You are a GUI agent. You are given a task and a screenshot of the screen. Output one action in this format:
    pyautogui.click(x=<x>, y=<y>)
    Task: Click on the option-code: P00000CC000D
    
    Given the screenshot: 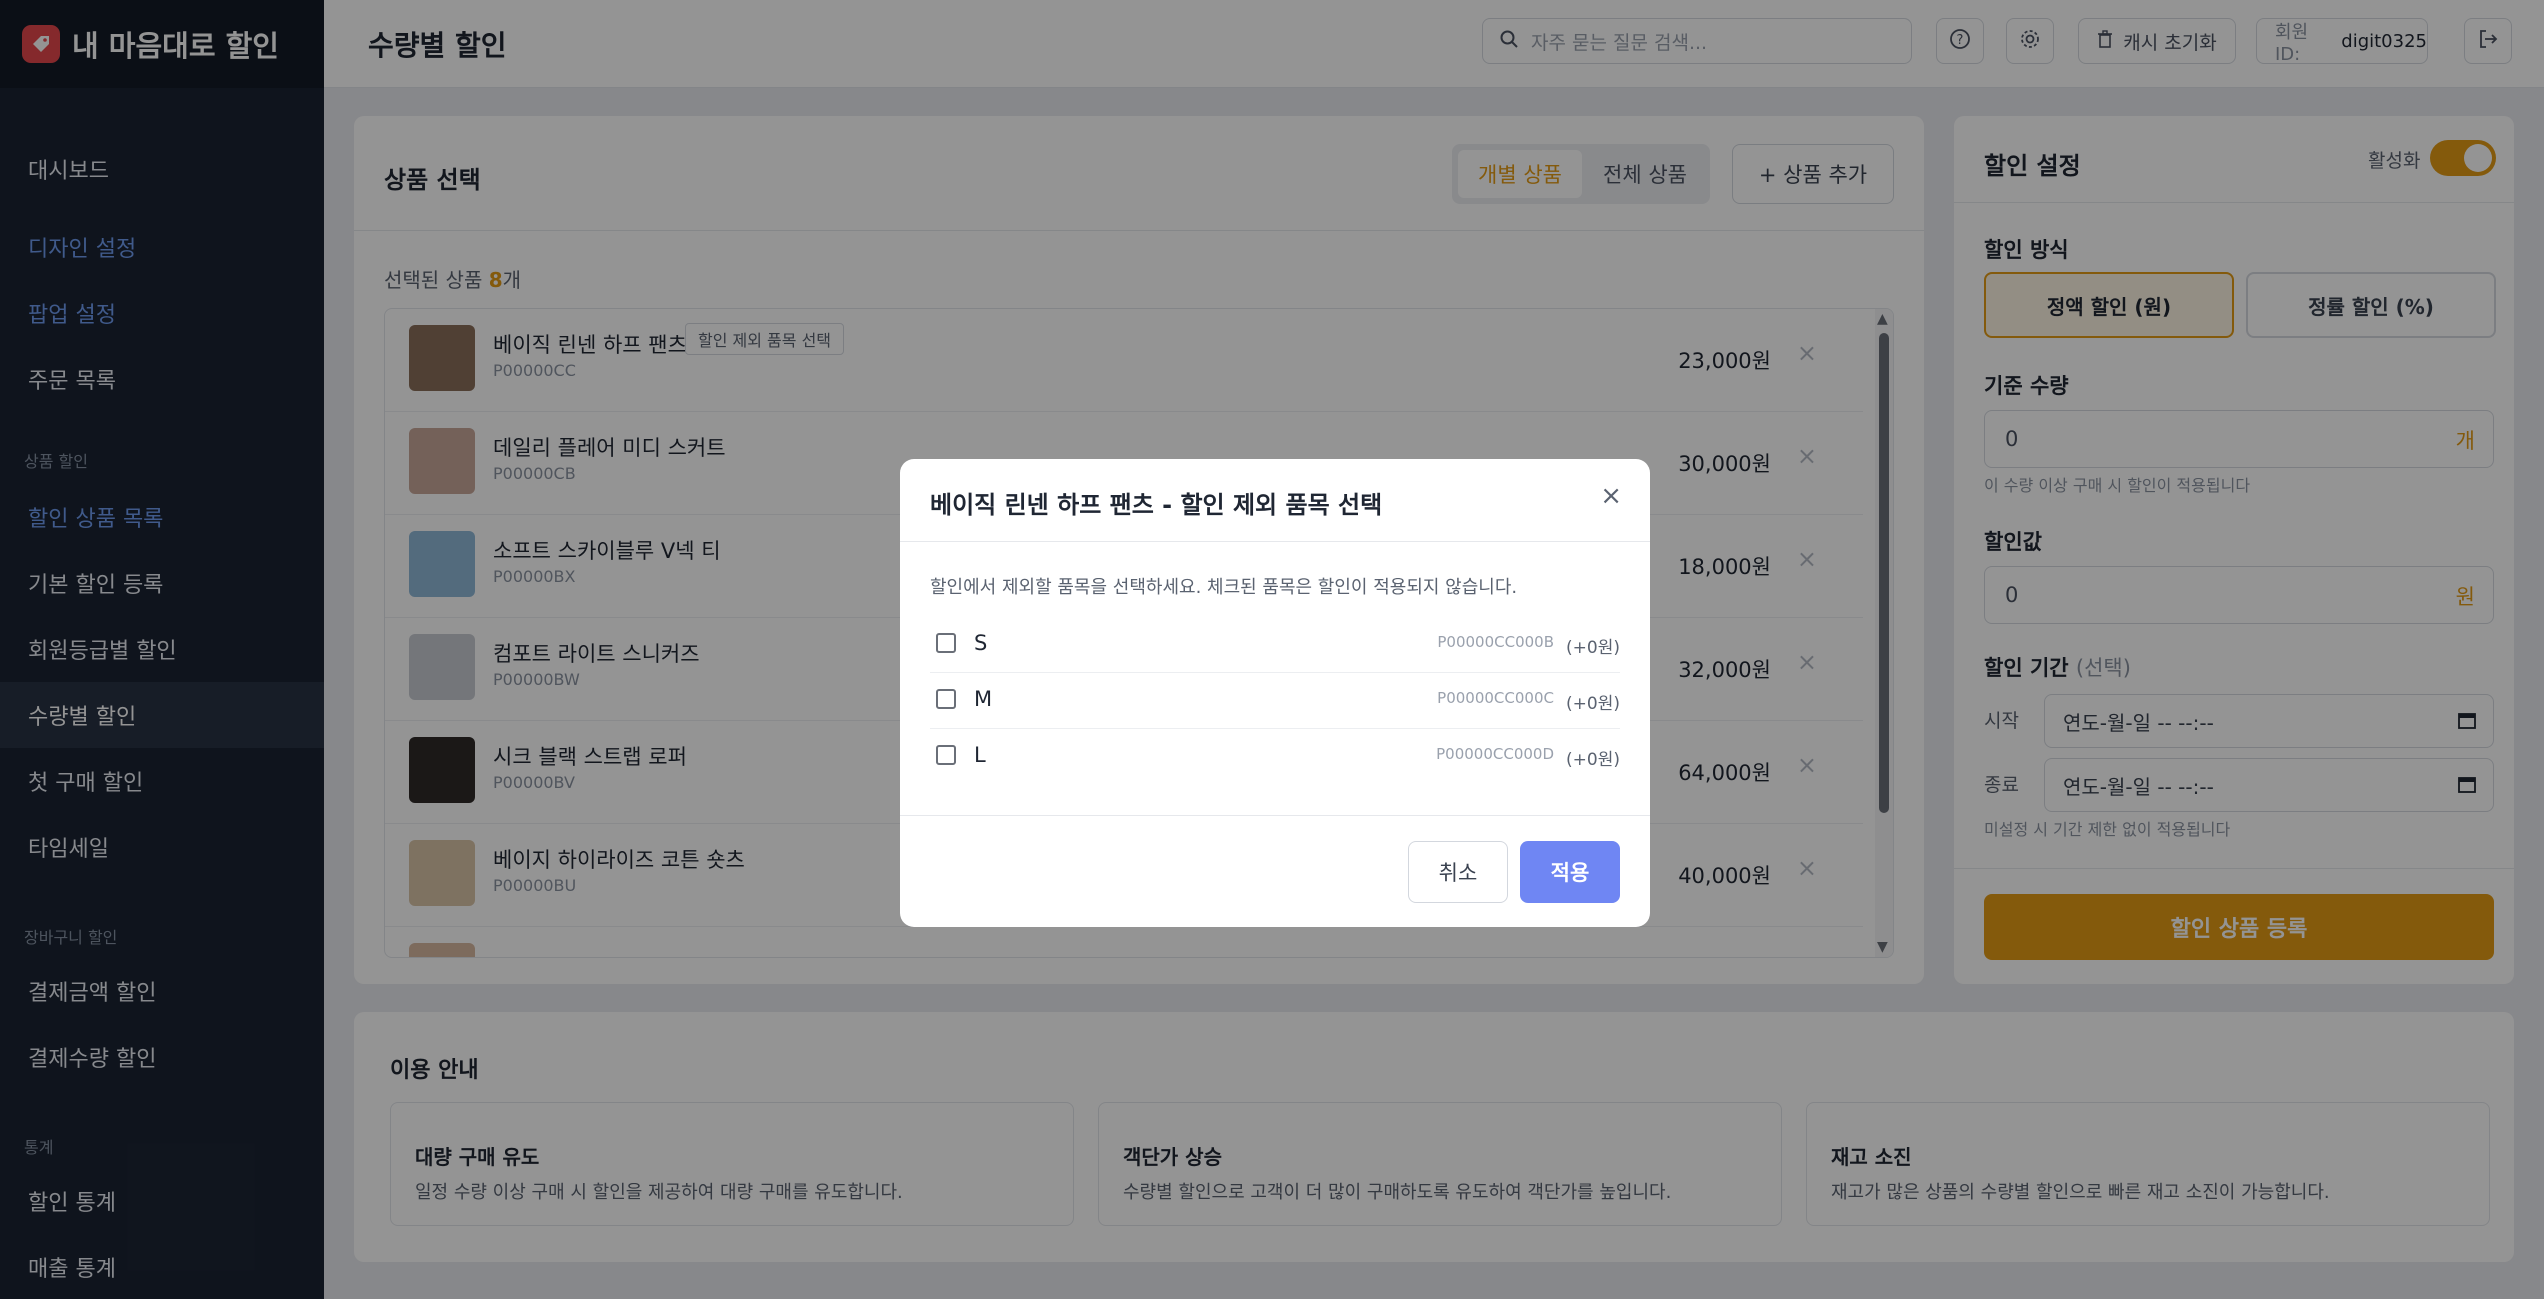 What is the action you would take?
    pyautogui.click(x=1495, y=754)
    